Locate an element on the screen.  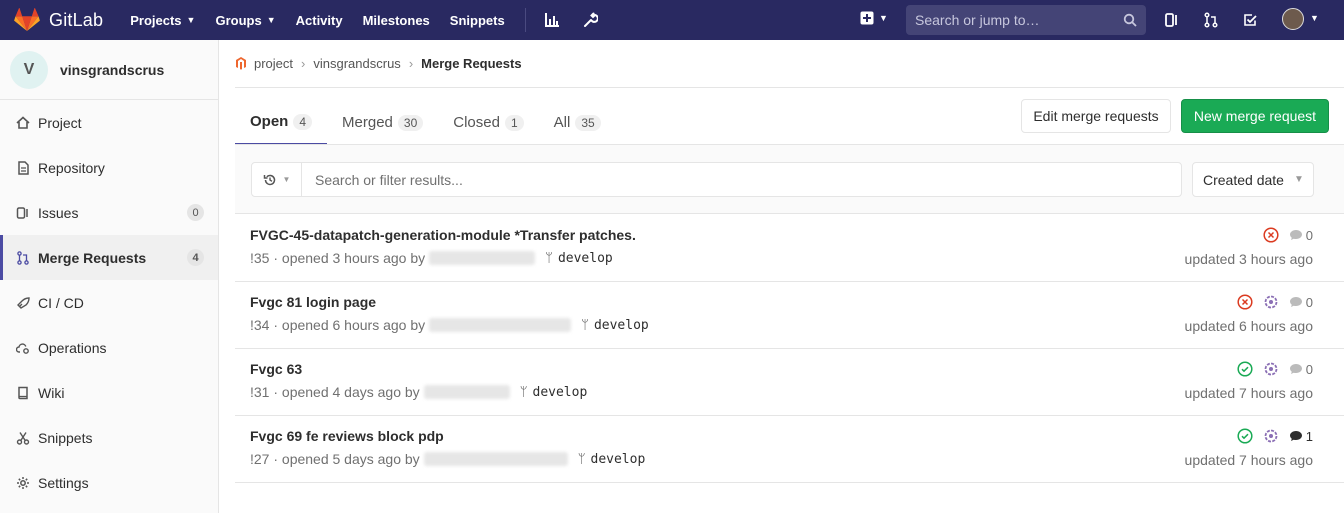
nav-milestones: Milestones is located at coordinates (396, 20).